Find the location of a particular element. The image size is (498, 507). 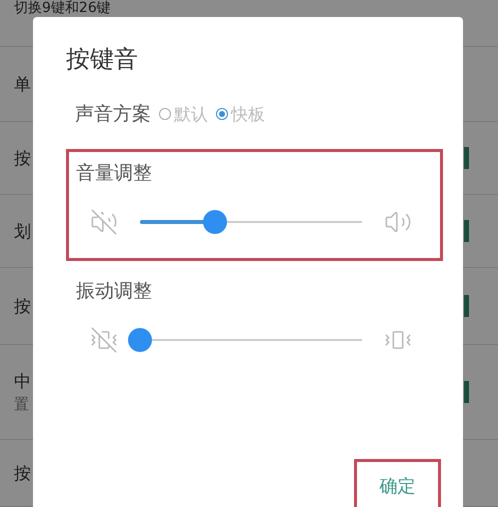

radio-option: 默认 is located at coordinates (183, 114).